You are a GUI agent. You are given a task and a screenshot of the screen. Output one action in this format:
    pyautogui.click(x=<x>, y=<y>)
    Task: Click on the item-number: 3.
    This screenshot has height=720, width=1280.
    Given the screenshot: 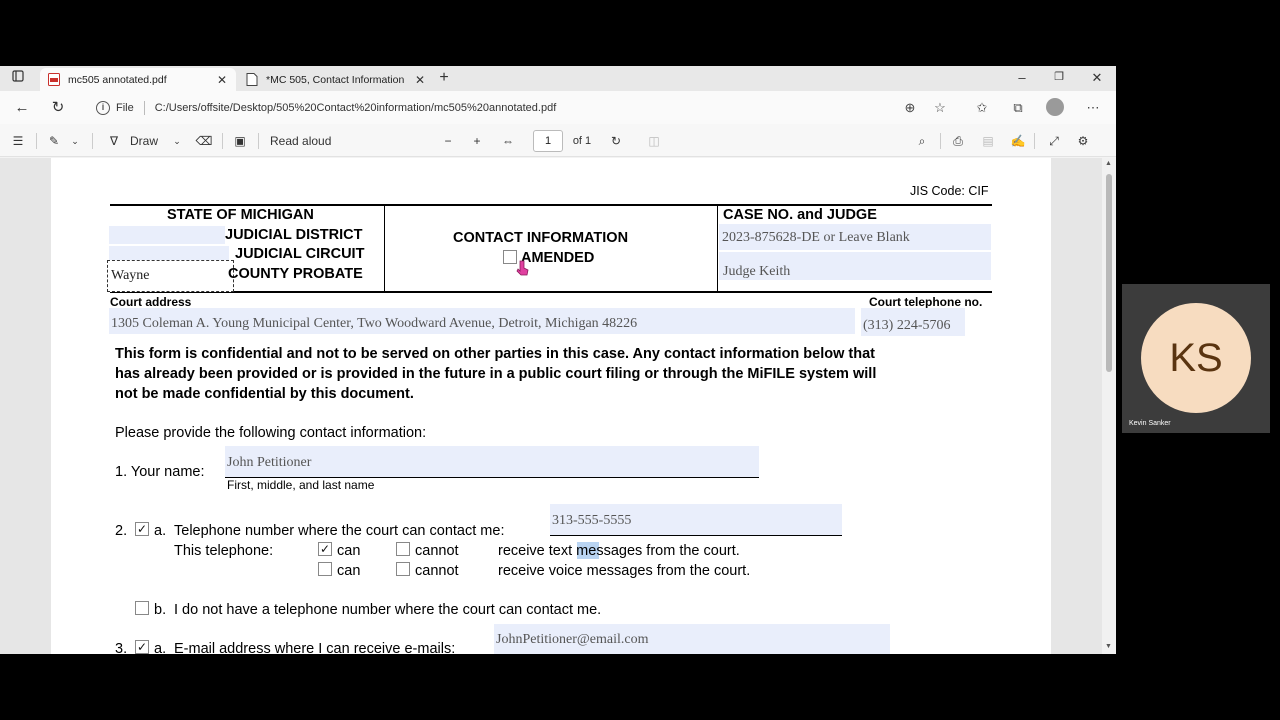 What is the action you would take?
    pyautogui.click(x=121, y=647)
    